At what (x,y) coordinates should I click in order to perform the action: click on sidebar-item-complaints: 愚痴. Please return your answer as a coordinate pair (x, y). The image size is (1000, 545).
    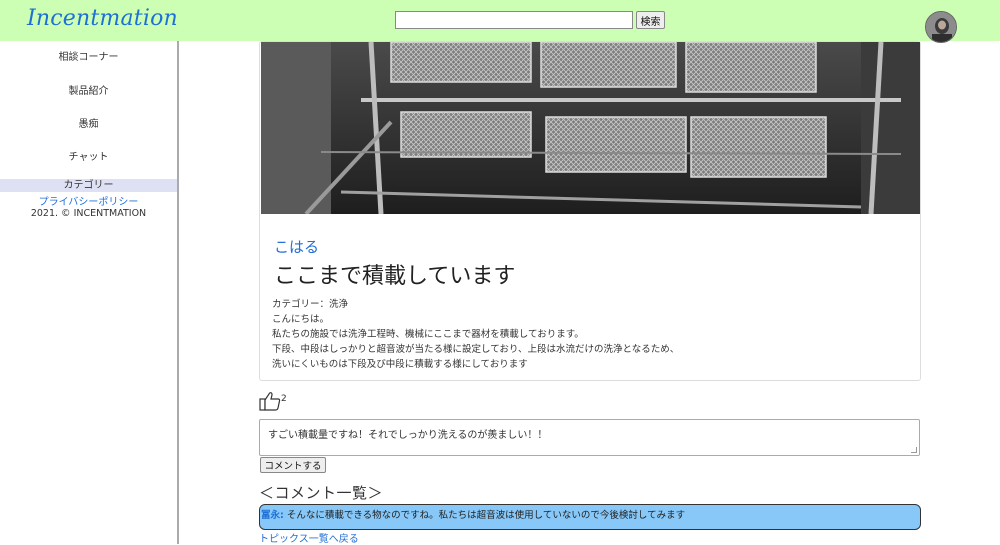
    Looking at the image, I should click on (88, 122).